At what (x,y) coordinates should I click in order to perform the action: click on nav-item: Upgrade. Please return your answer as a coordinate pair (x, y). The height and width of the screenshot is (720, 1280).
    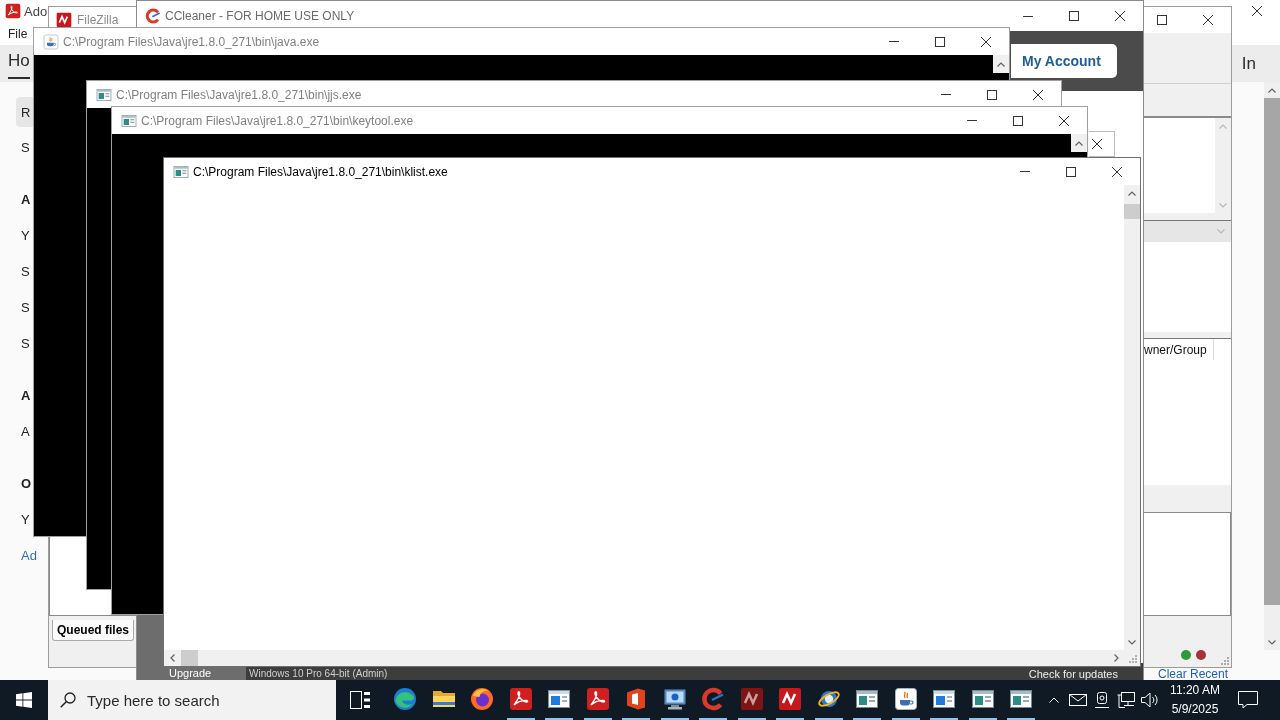
    Looking at the image, I should click on (190, 673).